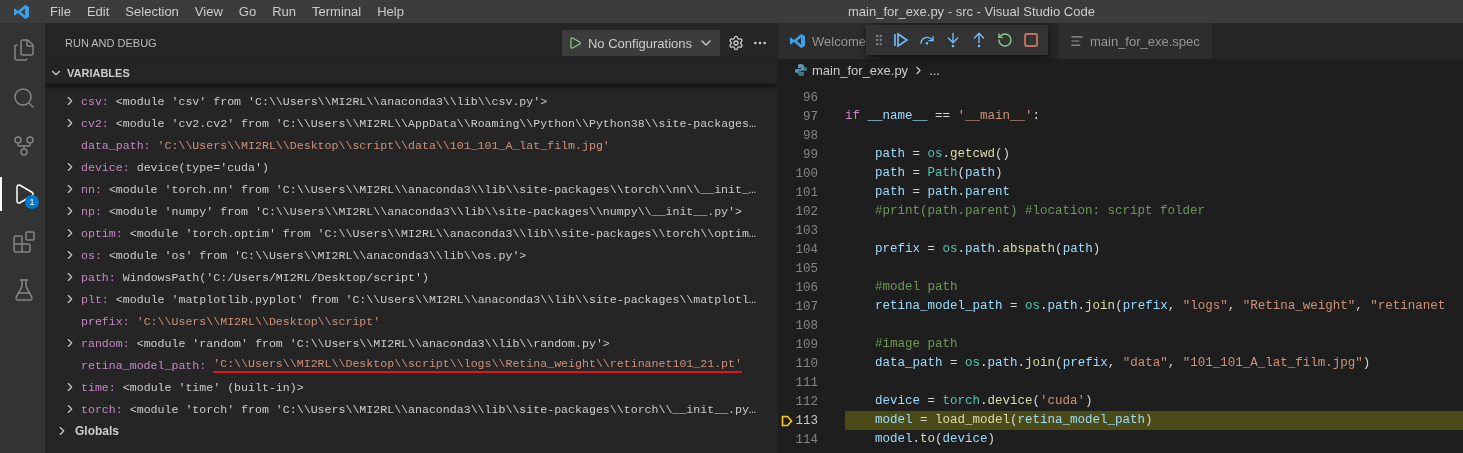 The height and width of the screenshot is (453, 1463). What do you see at coordinates (1134, 41) in the screenshot?
I see `editor-tab: main_for_exe.spec` at bounding box center [1134, 41].